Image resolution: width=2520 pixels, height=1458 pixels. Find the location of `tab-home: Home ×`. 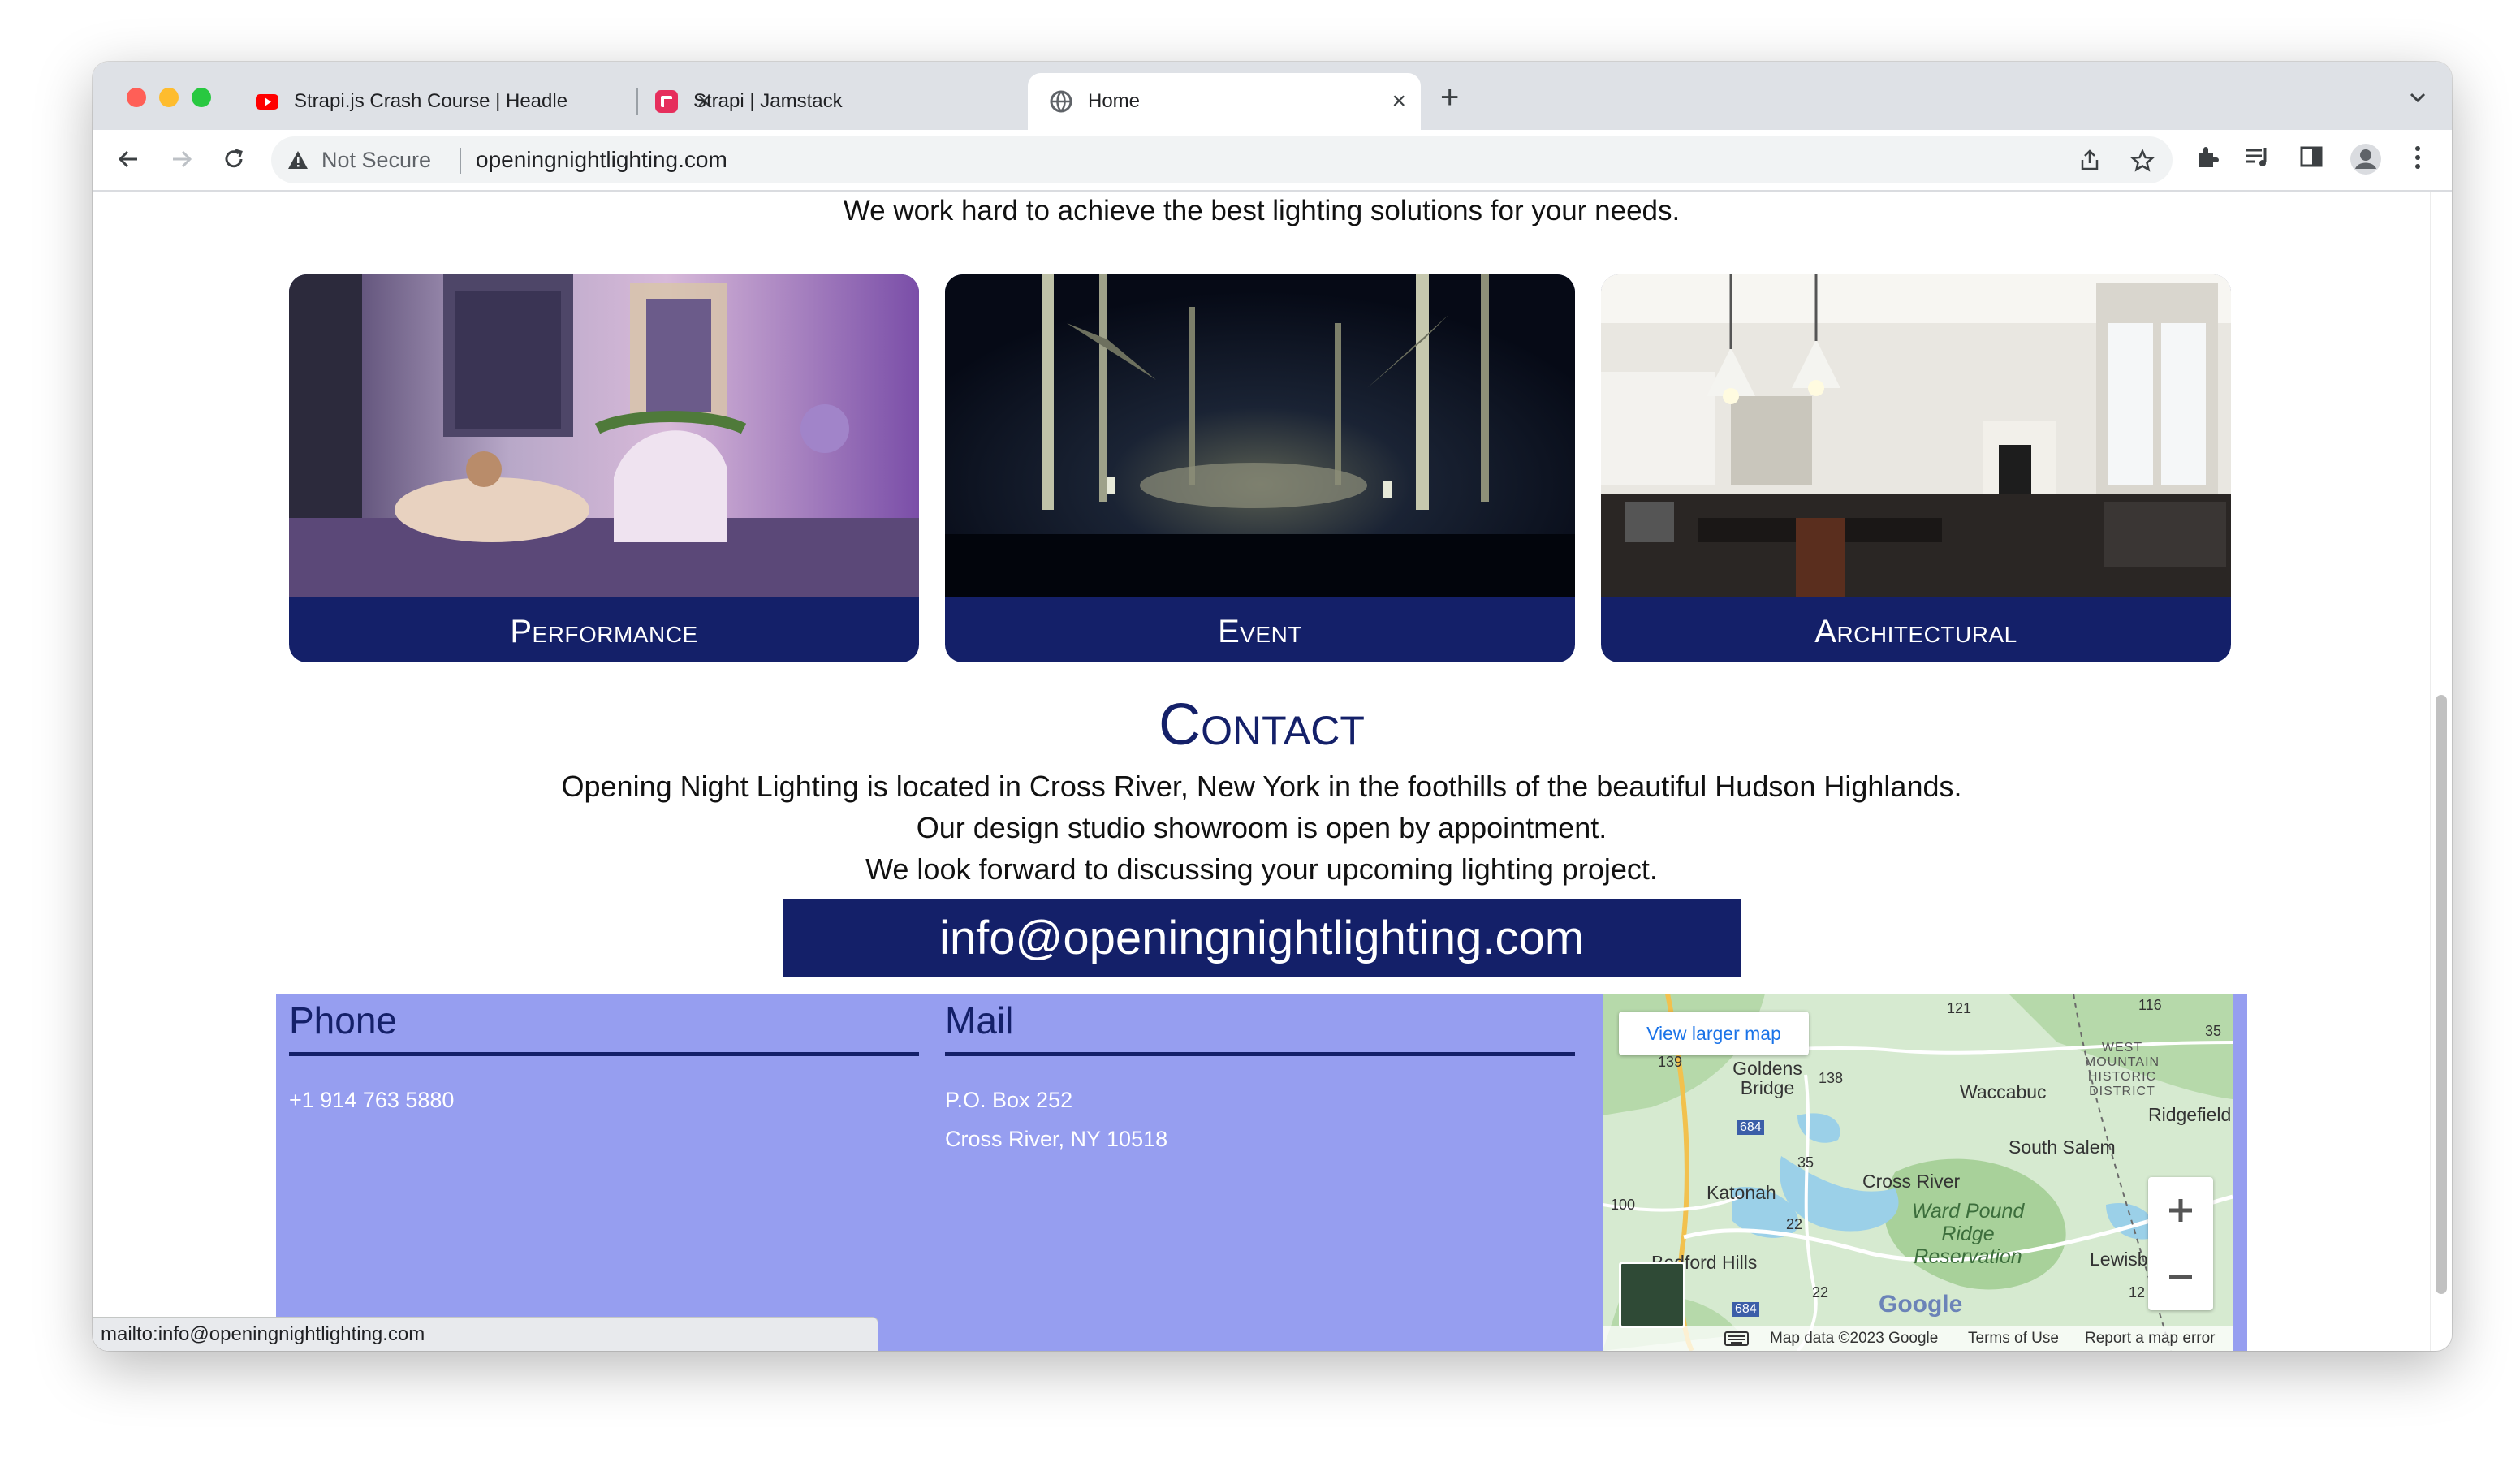

tab-home: Home × is located at coordinates (1224, 101).